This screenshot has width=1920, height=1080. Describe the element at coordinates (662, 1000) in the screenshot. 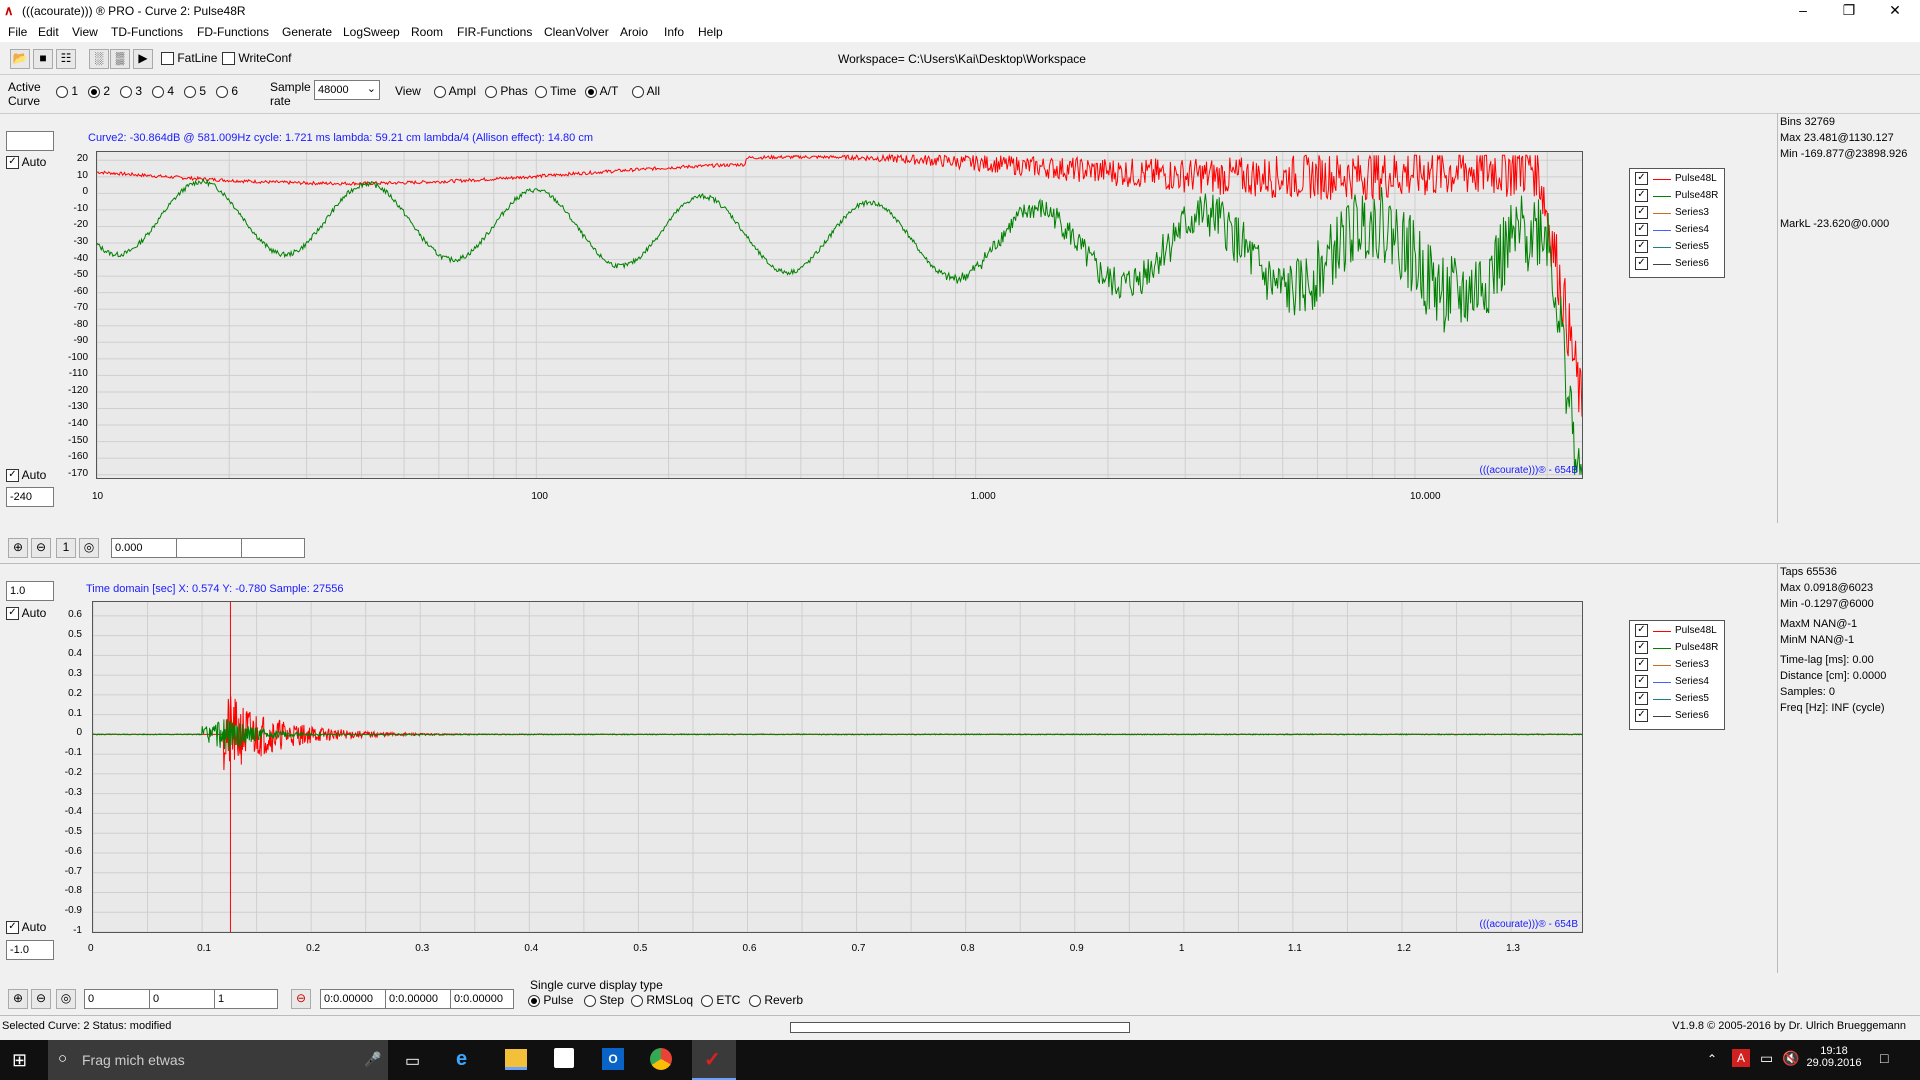

I see `display-radio-rmslog: RMSLoq` at that location.